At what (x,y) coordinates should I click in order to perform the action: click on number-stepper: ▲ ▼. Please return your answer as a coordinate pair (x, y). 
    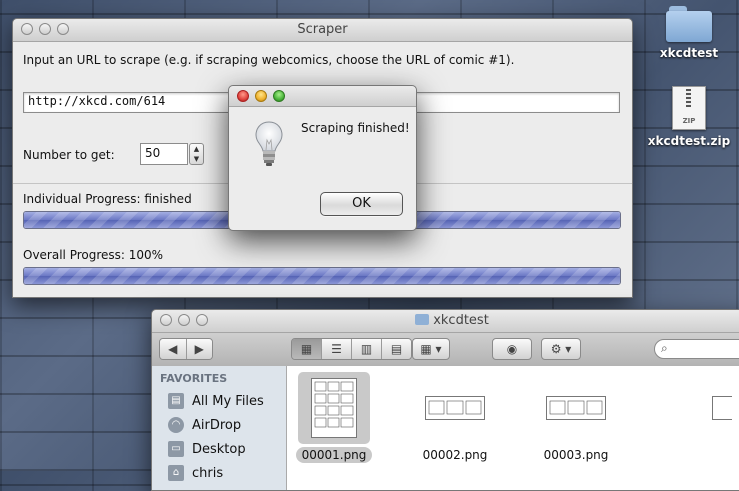
    Looking at the image, I should click on (196, 154).